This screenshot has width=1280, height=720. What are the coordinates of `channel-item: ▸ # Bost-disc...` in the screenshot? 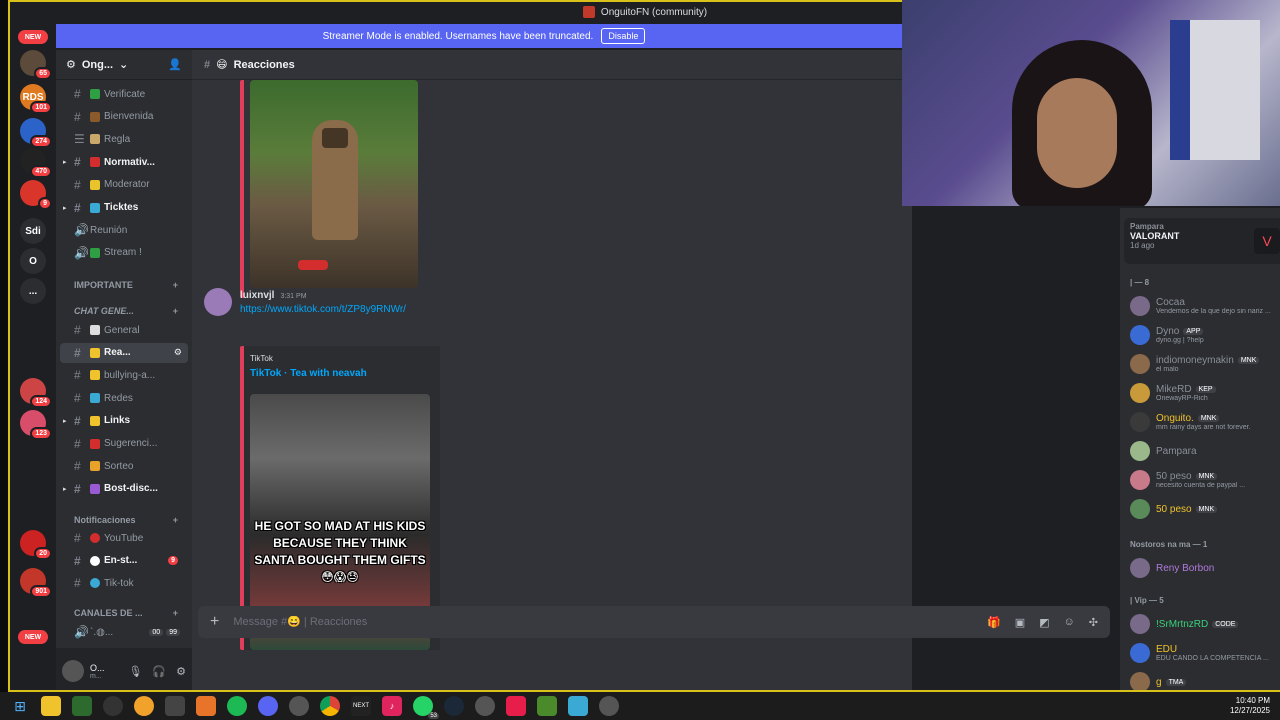 It's located at (124, 489).